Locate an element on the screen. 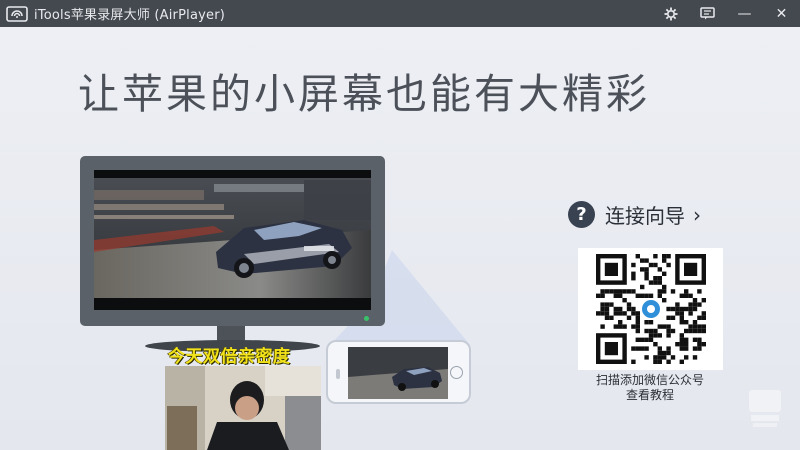  message-button is located at coordinates (707, 13).